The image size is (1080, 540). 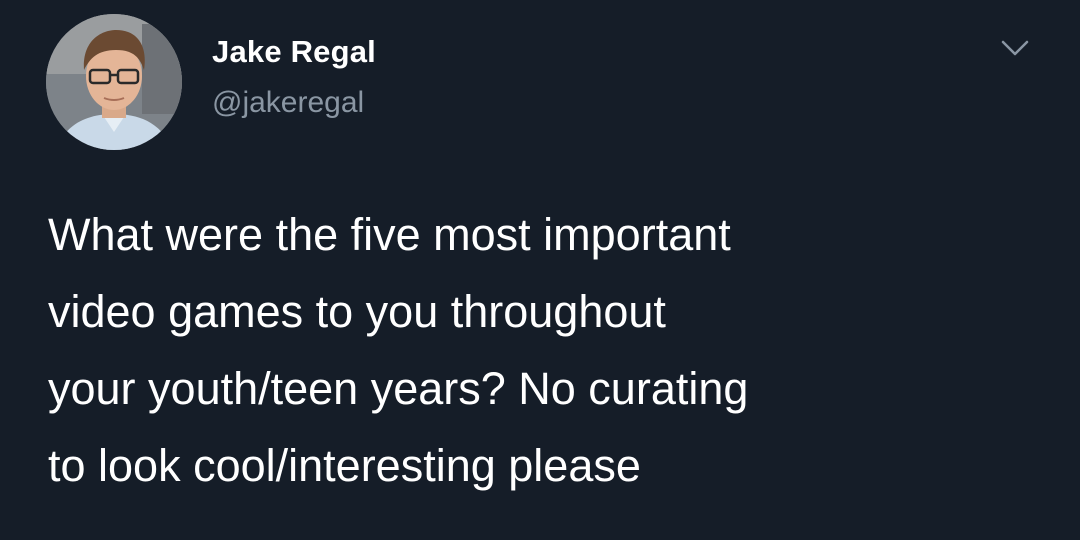 I want to click on avatar, so click(x=114, y=82).